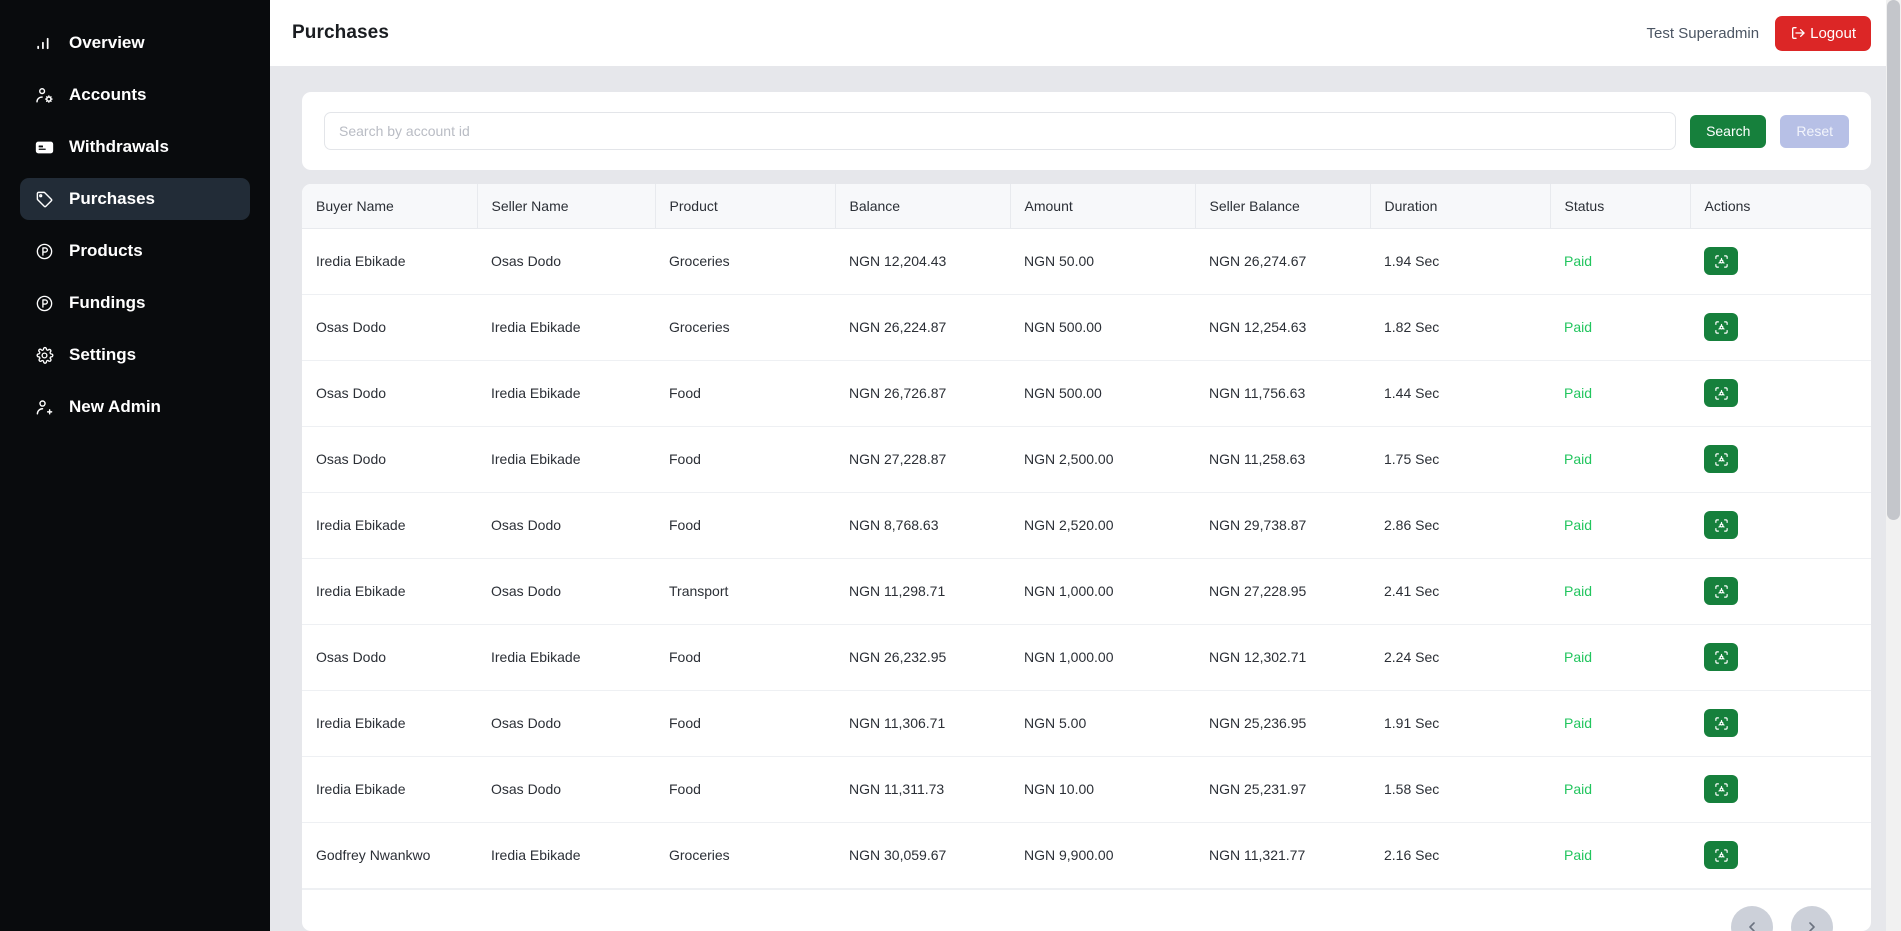 The height and width of the screenshot is (931, 1901). Describe the element at coordinates (1752, 918) in the screenshot. I see `pagination-prev-button` at that location.